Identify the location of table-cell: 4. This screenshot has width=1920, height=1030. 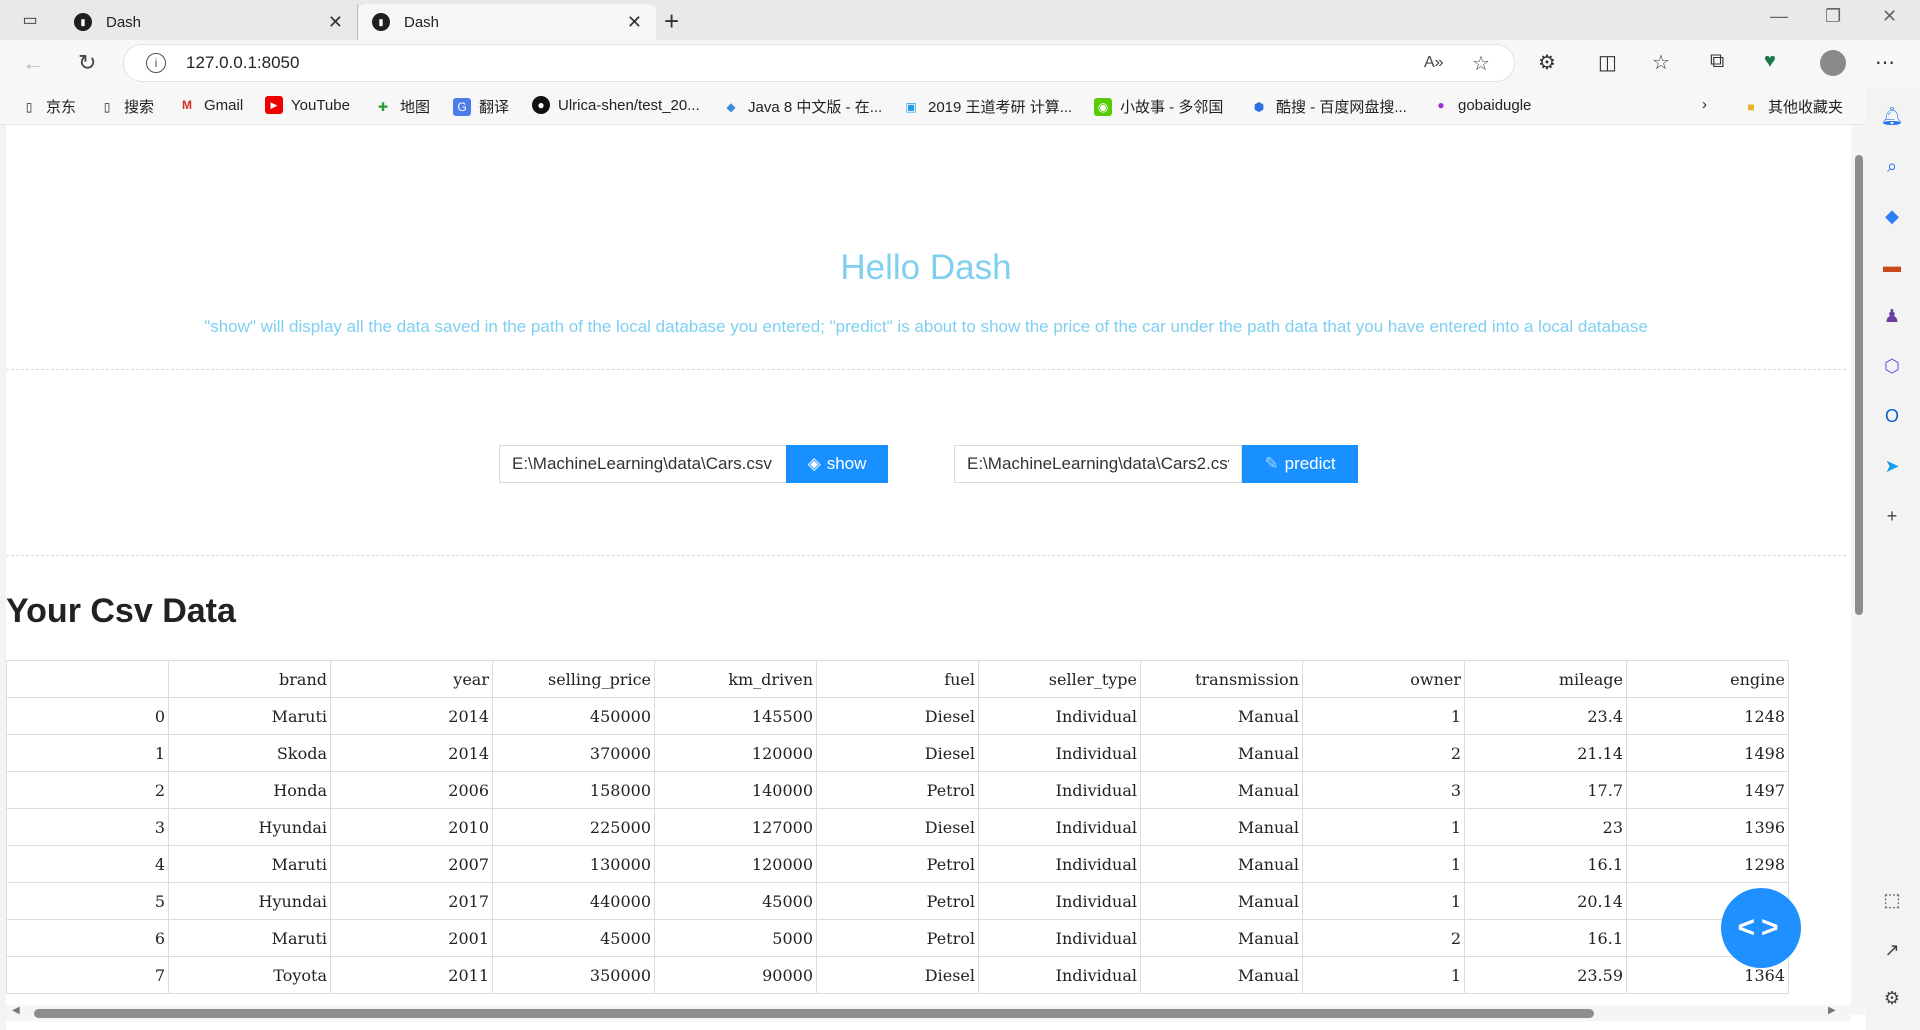
(87, 864).